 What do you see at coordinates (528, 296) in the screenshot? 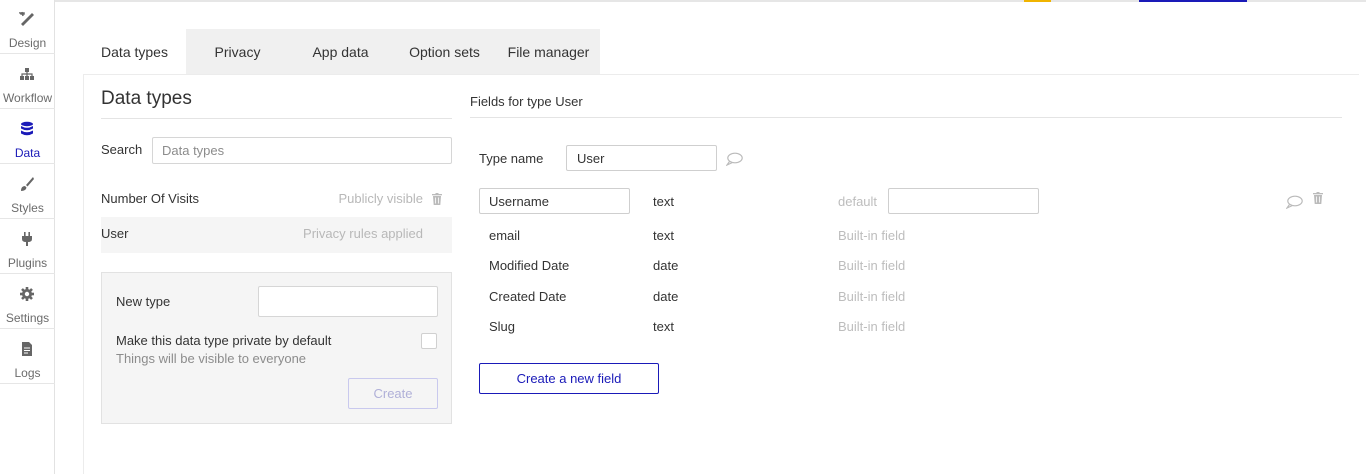
I see `field-name: Created Date` at bounding box center [528, 296].